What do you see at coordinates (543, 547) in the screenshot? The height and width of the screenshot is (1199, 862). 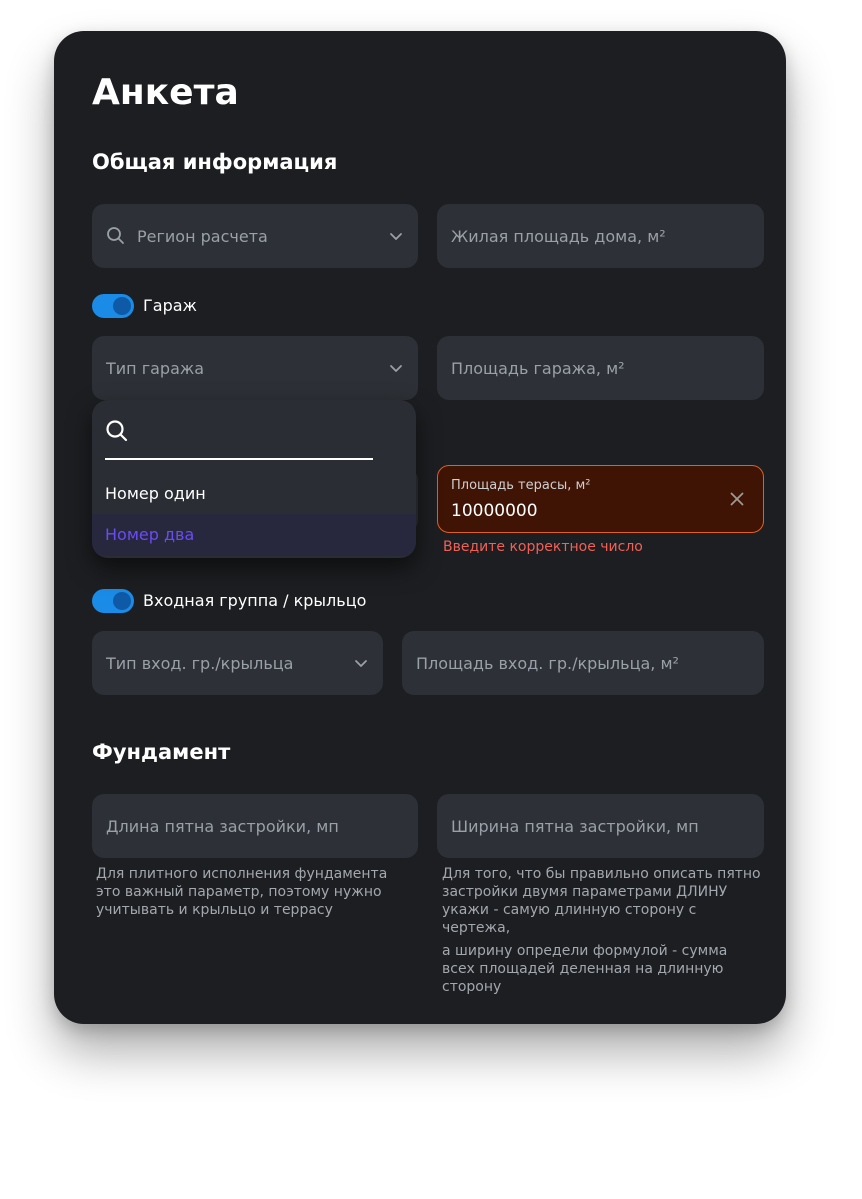 I see `terrace-error-message: Введите корректное число` at bounding box center [543, 547].